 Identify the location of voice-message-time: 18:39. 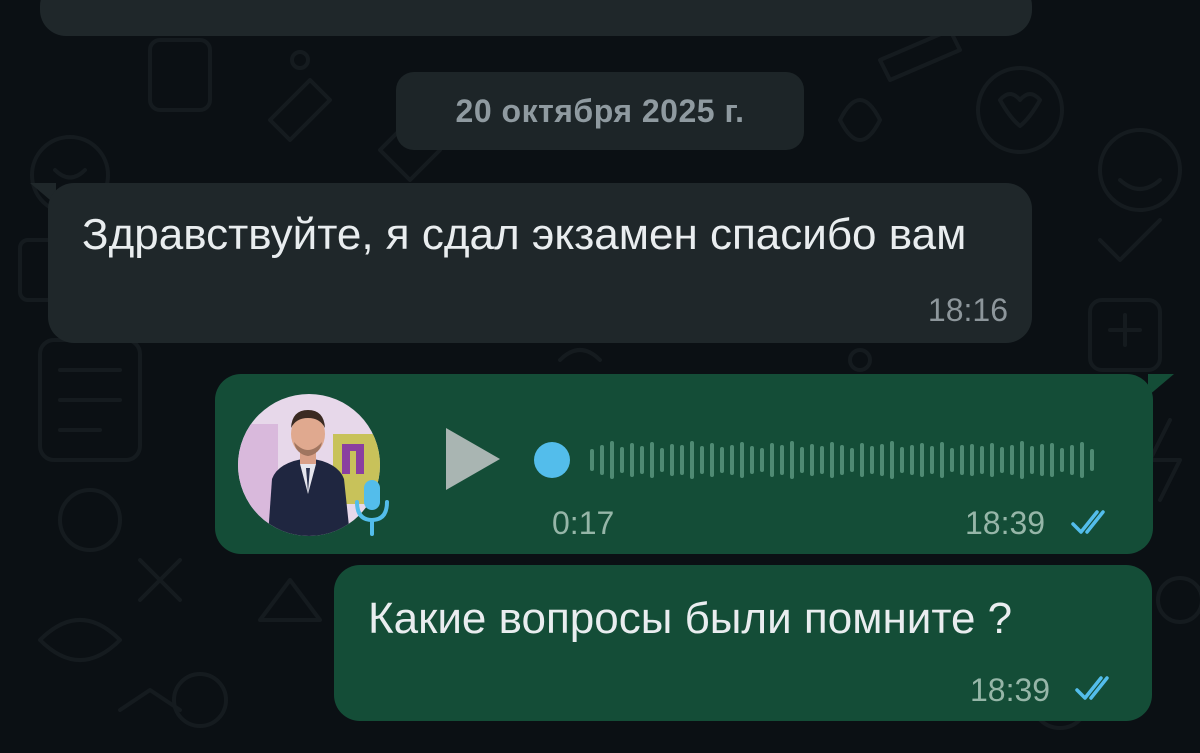
(1005, 523).